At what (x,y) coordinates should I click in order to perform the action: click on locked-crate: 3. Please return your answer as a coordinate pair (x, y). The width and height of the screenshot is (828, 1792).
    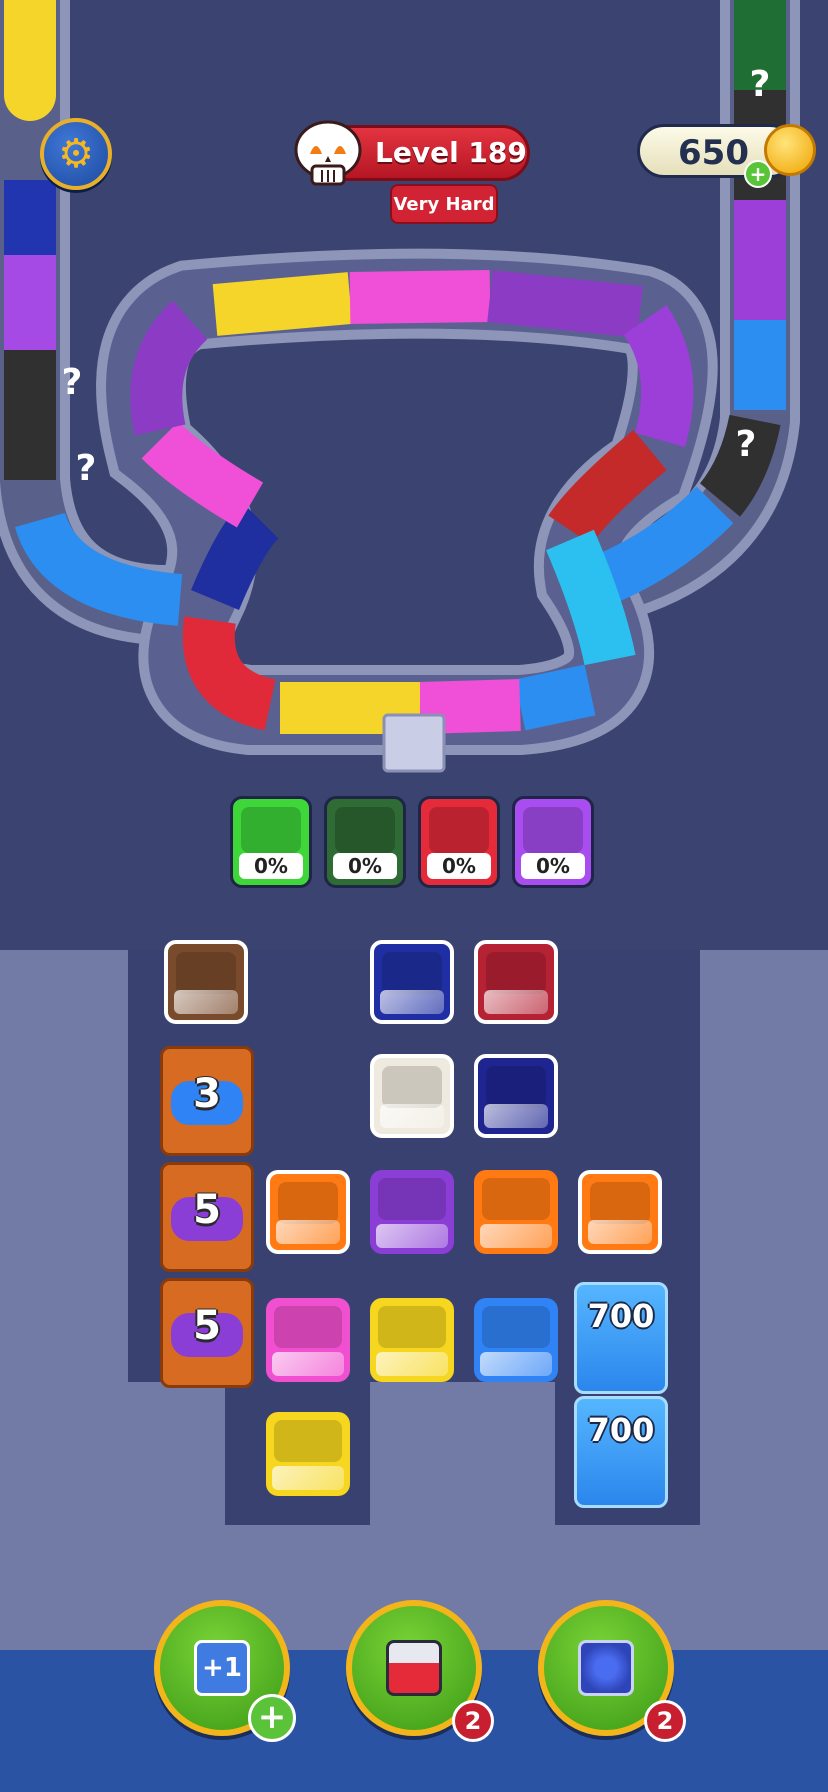
    Looking at the image, I should click on (207, 1101).